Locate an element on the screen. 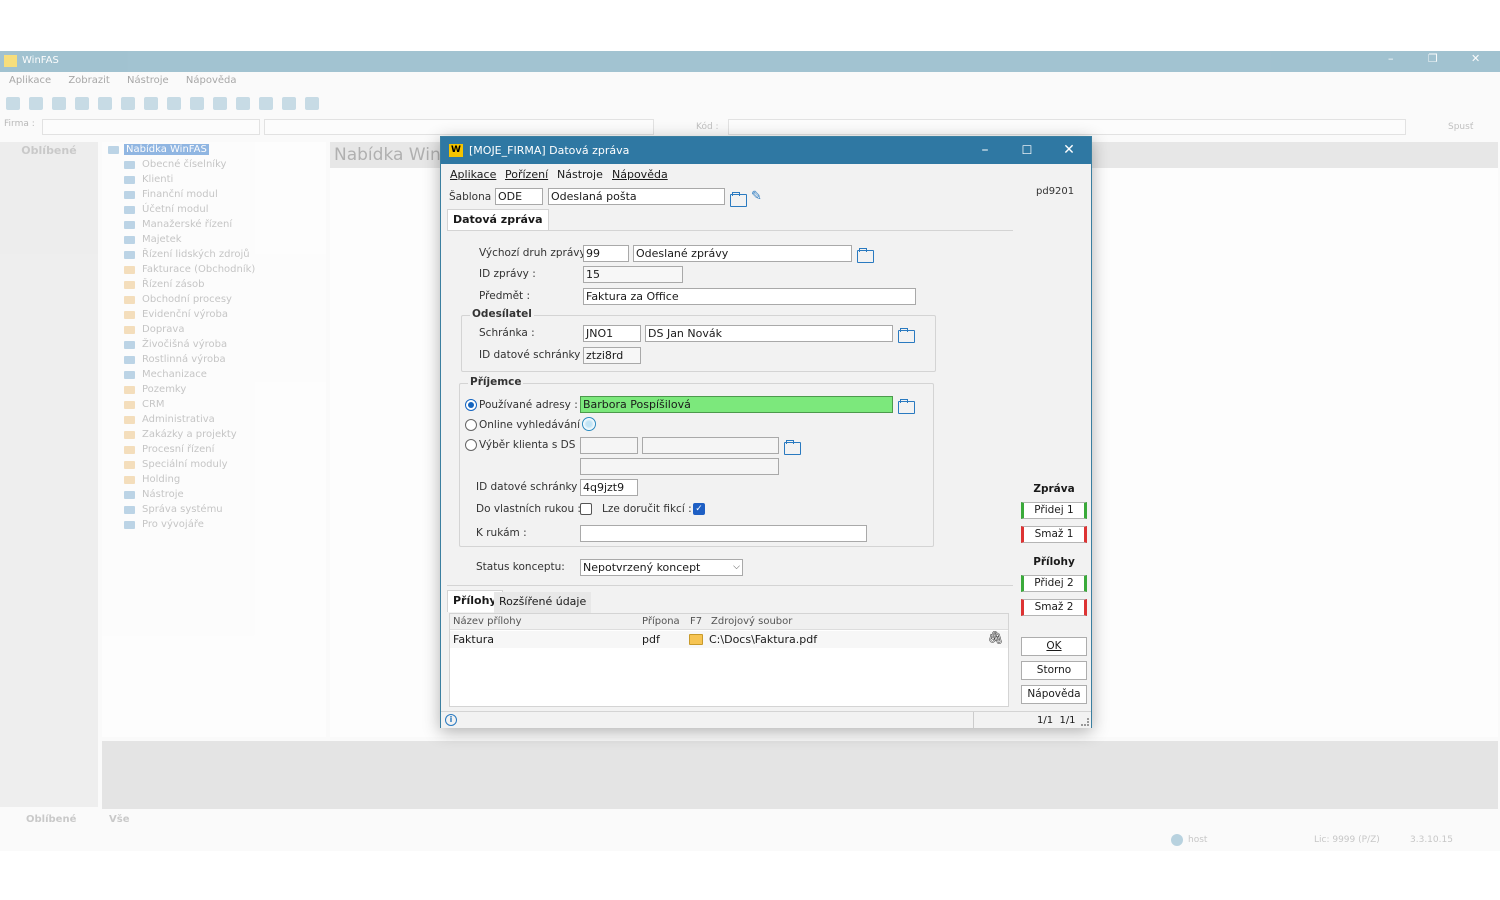  schranka-code-input: JNO1 is located at coordinates (612, 333).